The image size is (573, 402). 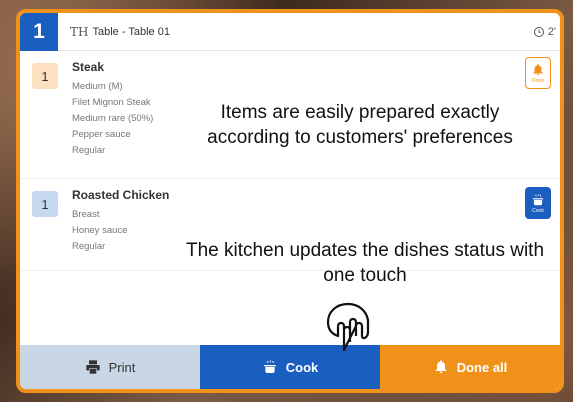 What do you see at coordinates (92, 367) in the screenshot?
I see `printer-icon` at bounding box center [92, 367].